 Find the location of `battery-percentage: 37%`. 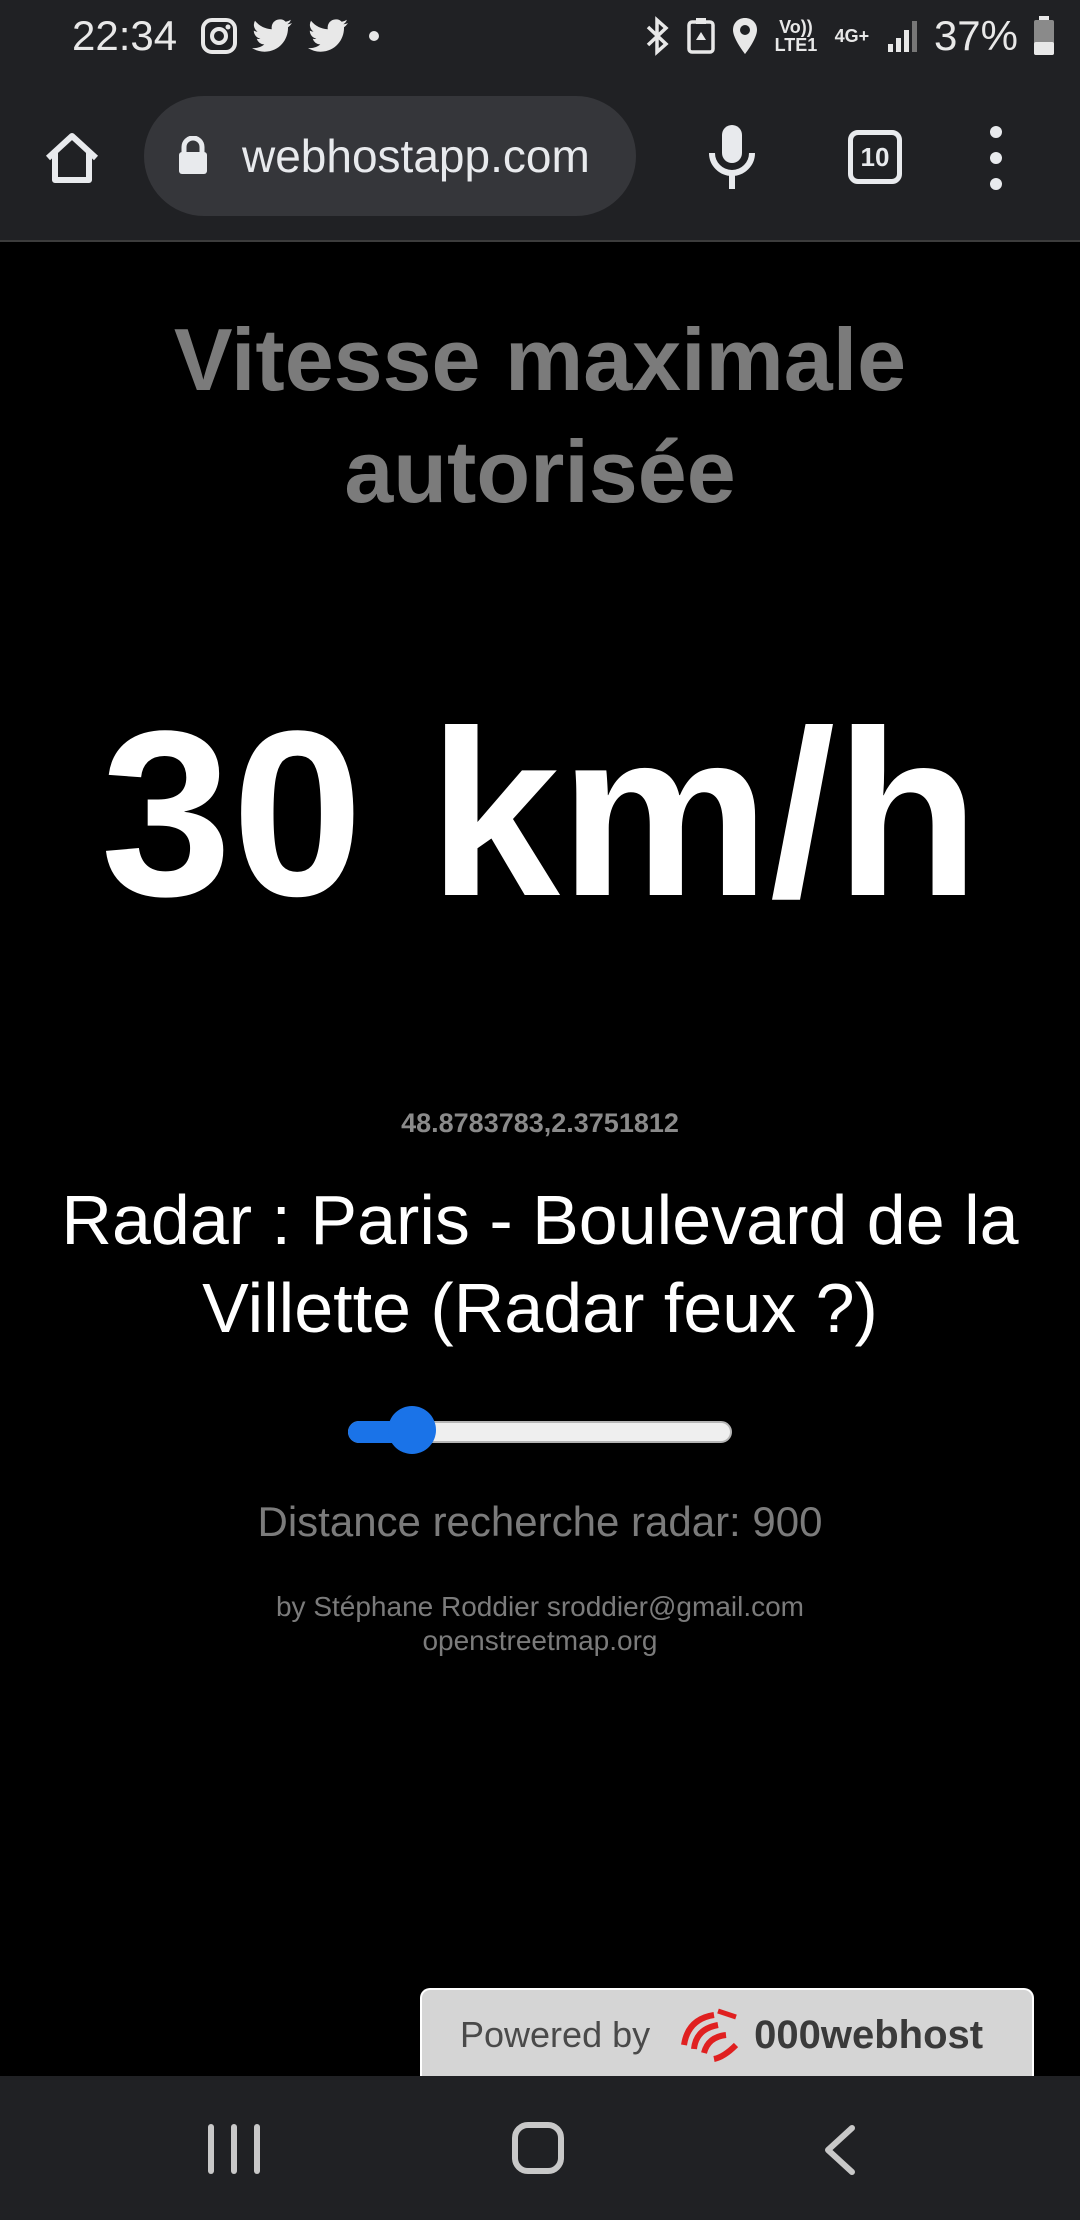

battery-percentage: 37% is located at coordinates (975, 35).